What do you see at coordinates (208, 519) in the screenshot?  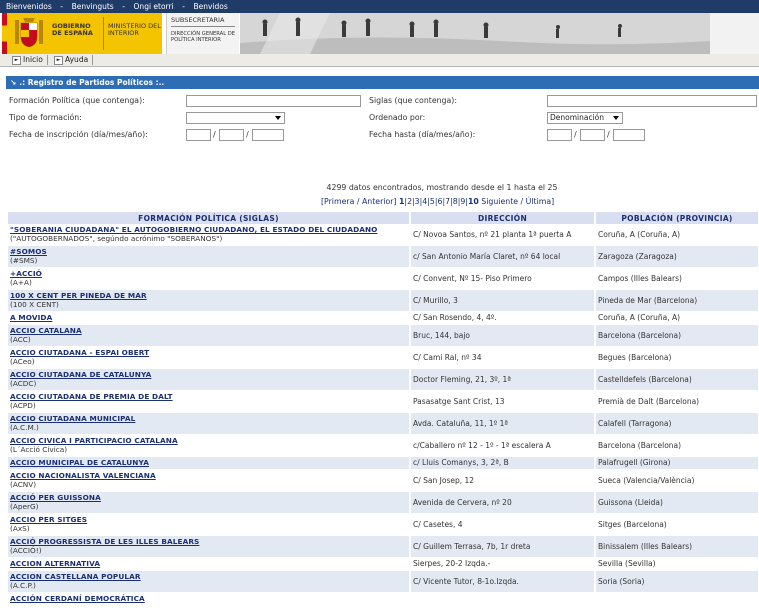 I see `party-name-link: ACCIO PER SITGES` at bounding box center [208, 519].